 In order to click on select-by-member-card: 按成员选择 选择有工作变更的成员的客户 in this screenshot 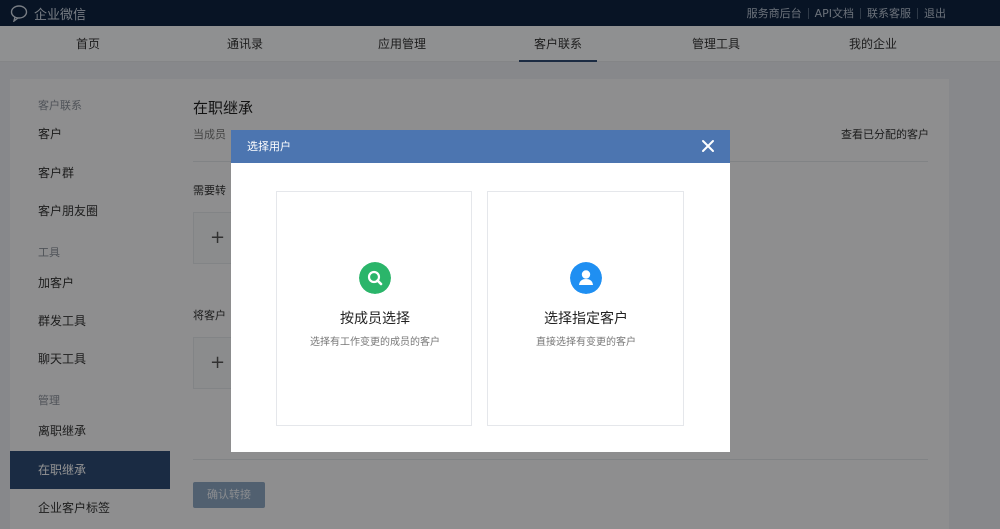, I will do `click(374, 308)`.